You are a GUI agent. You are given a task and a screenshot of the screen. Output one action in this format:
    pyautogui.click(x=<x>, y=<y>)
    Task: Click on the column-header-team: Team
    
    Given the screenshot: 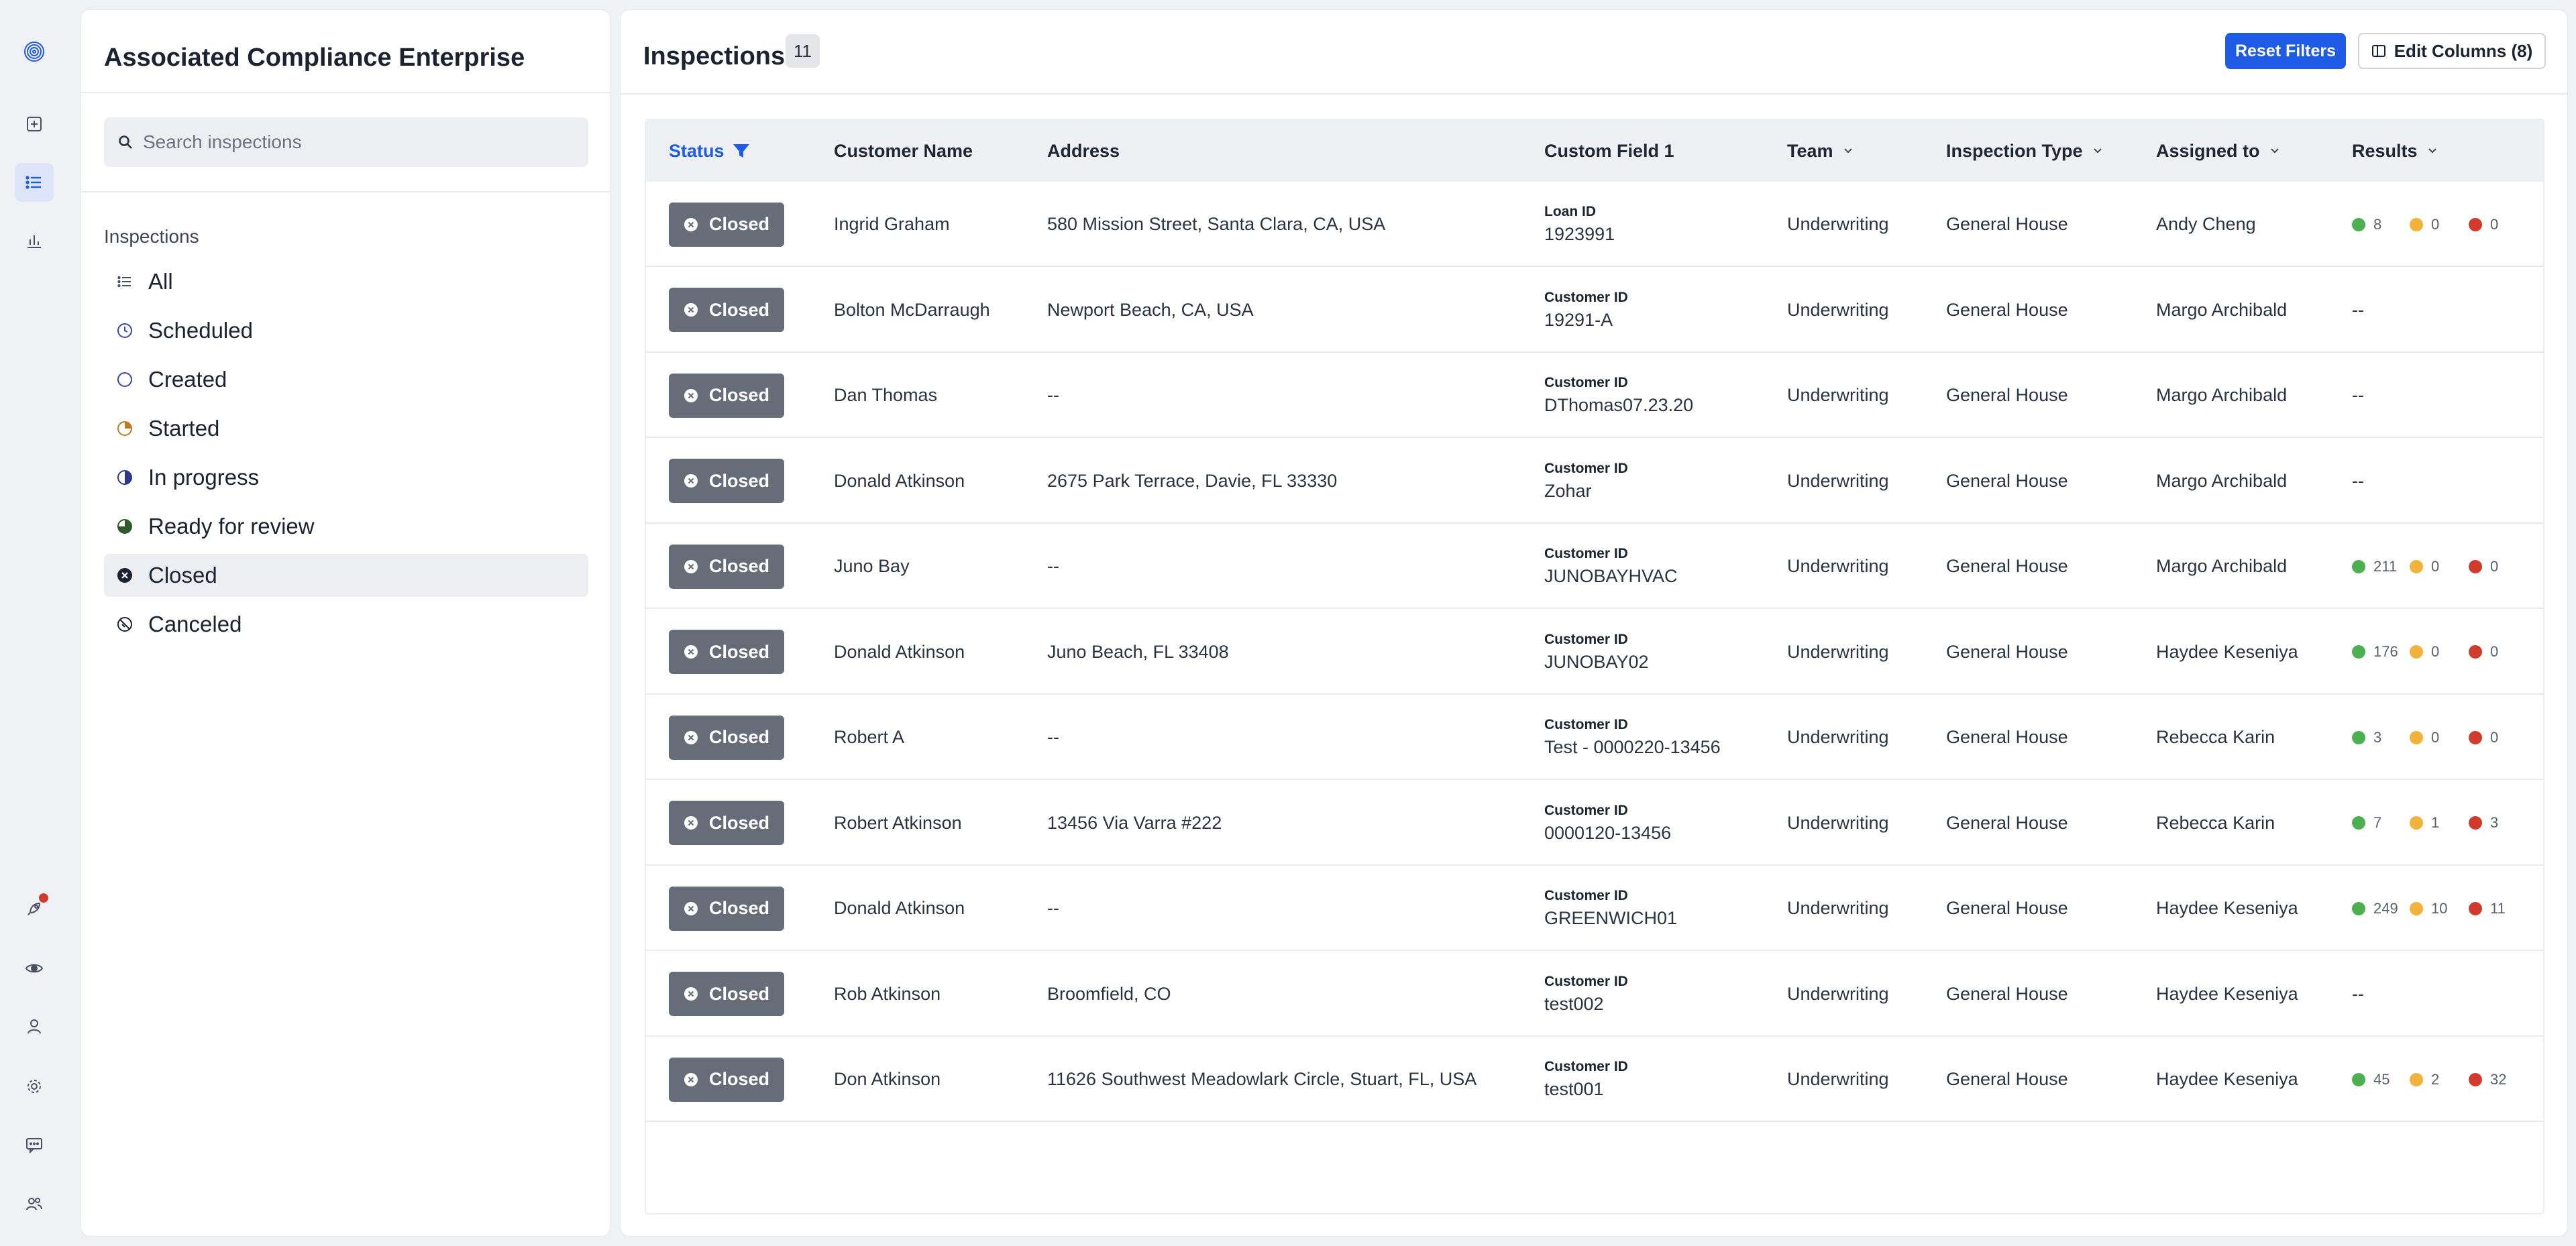 What is the action you would take?
    pyautogui.click(x=1821, y=151)
    